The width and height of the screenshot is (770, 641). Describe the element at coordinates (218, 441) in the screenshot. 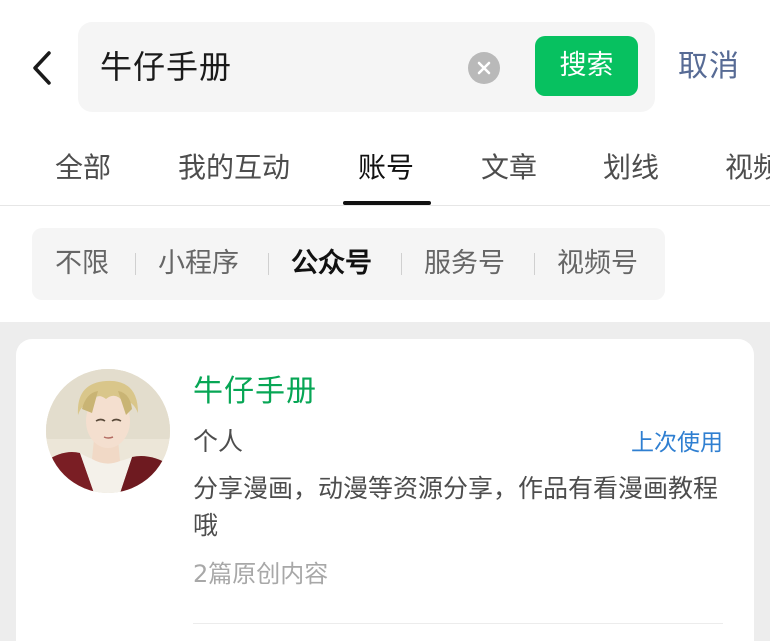

I see `account-type-label: 个人` at that location.